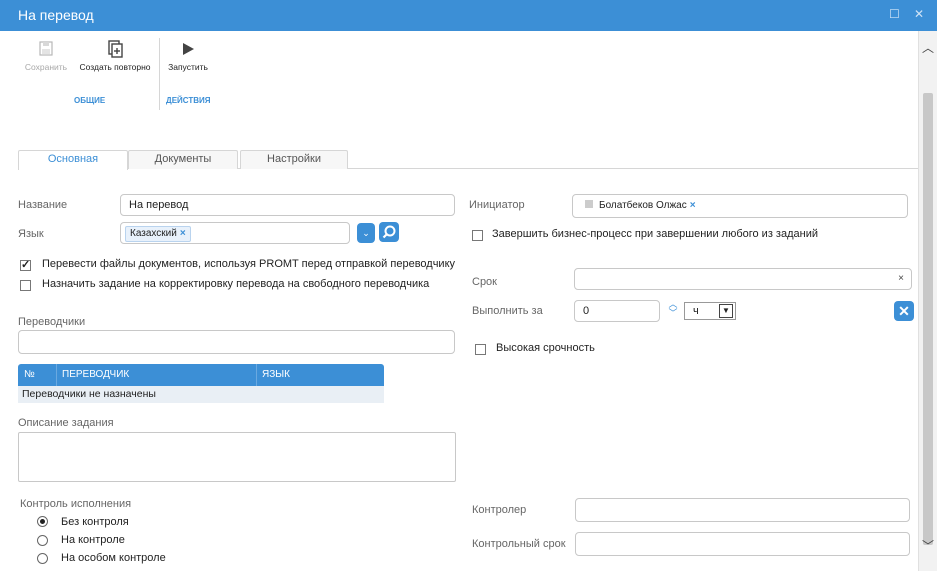 This screenshot has width=937, height=571. Describe the element at coordinates (159, 205) in the screenshot. I see `name-value: На перевод` at that location.